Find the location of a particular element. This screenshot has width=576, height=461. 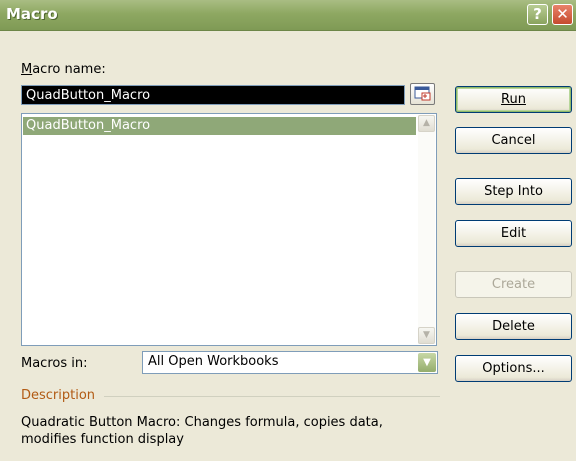

collapse-dialog-button is located at coordinates (422, 94).